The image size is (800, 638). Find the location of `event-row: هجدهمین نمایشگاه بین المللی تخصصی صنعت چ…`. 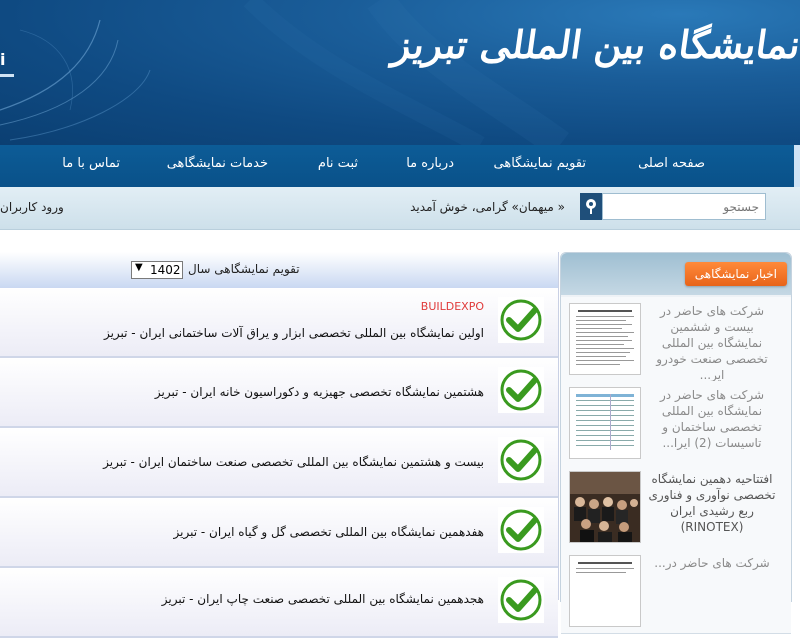

event-row: هجدهمین نمایشگاه بین المللی تخصصی صنعت چ… is located at coordinates (279, 603).